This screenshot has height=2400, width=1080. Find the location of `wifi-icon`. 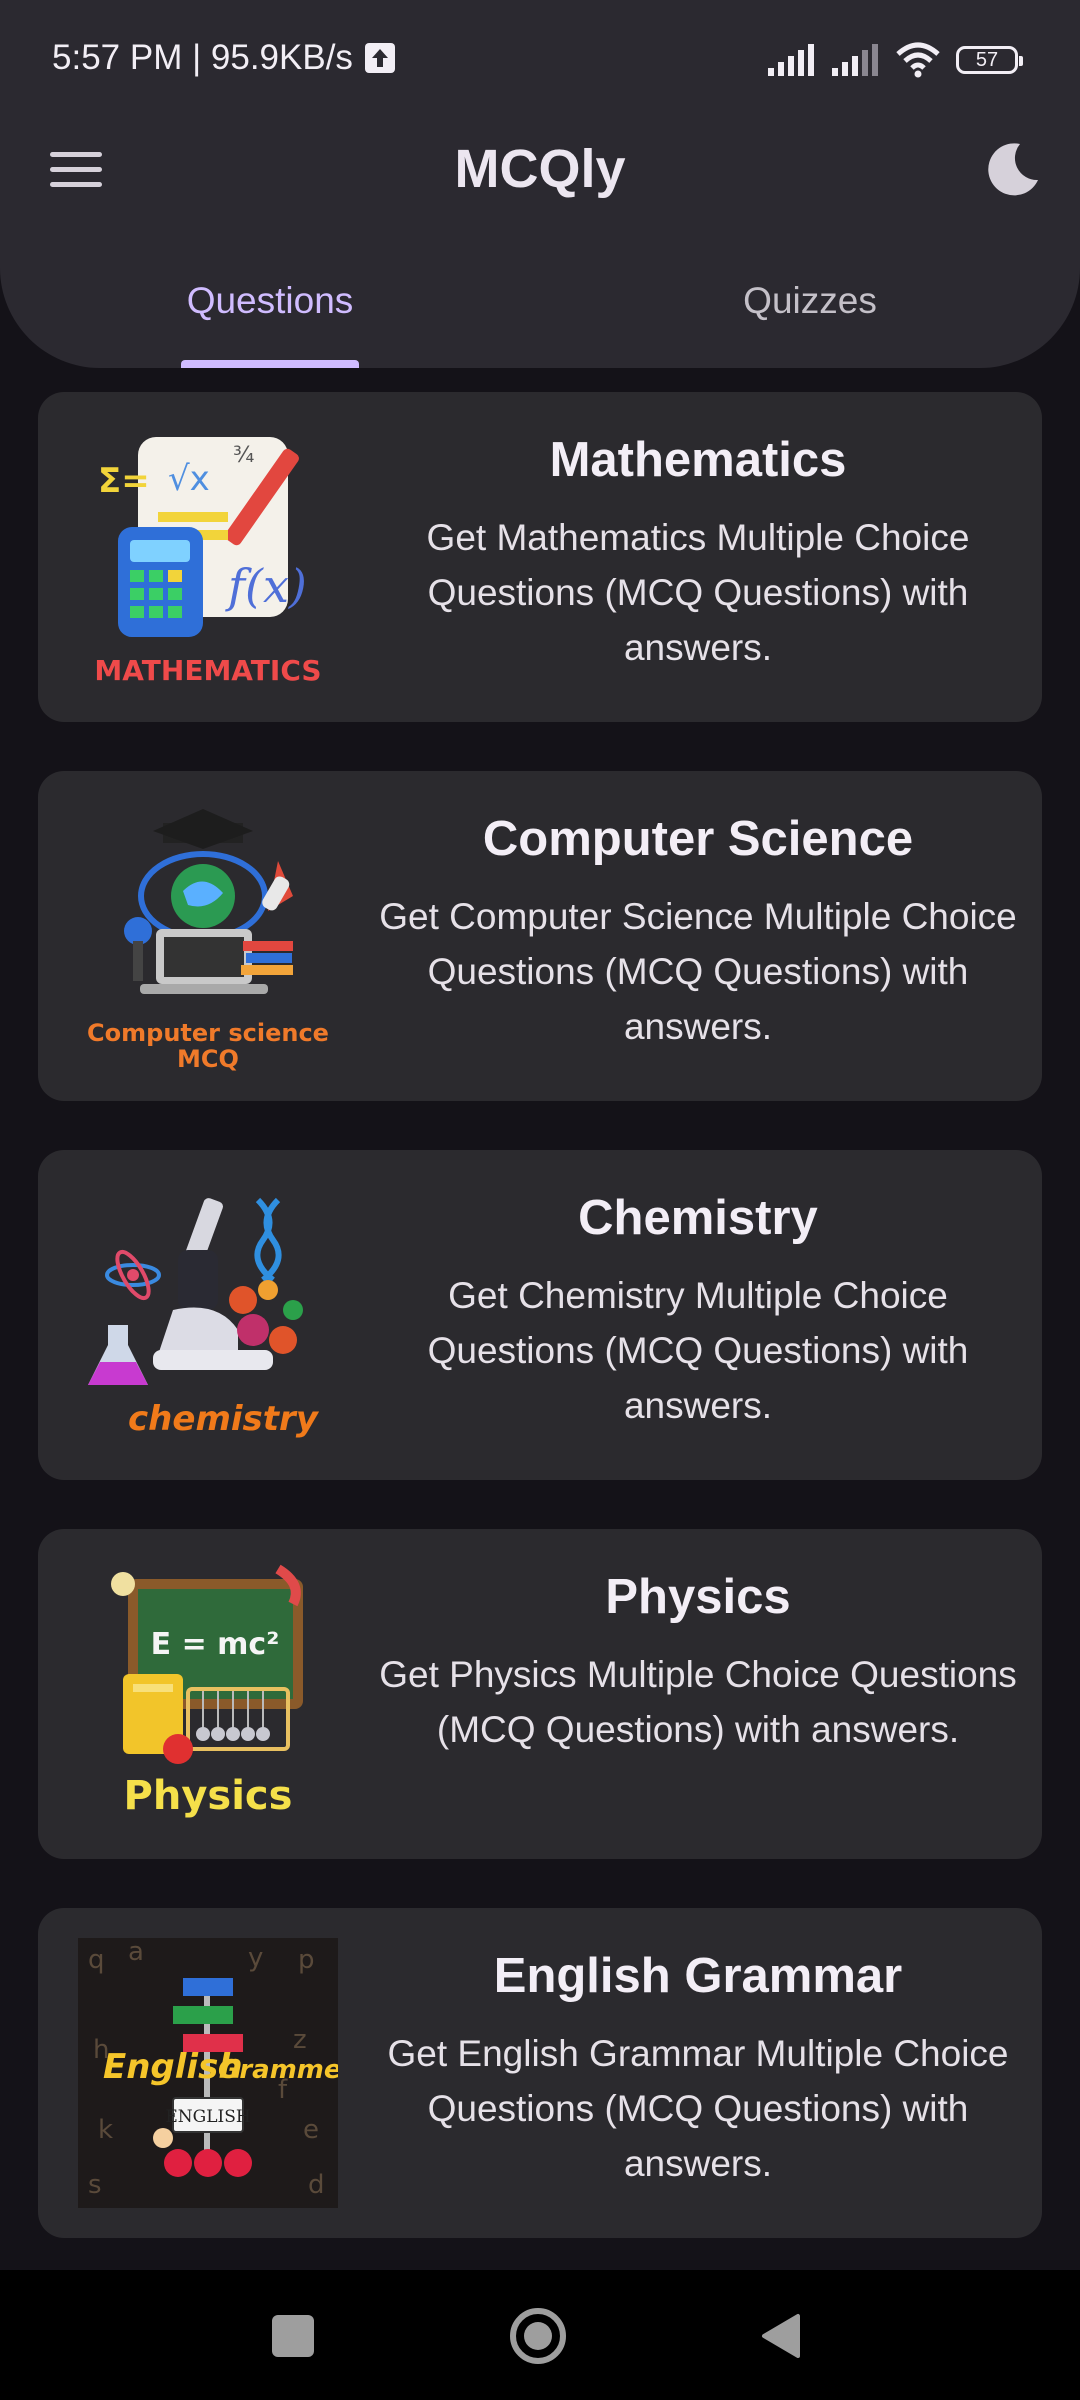

wifi-icon is located at coordinates (918, 60).